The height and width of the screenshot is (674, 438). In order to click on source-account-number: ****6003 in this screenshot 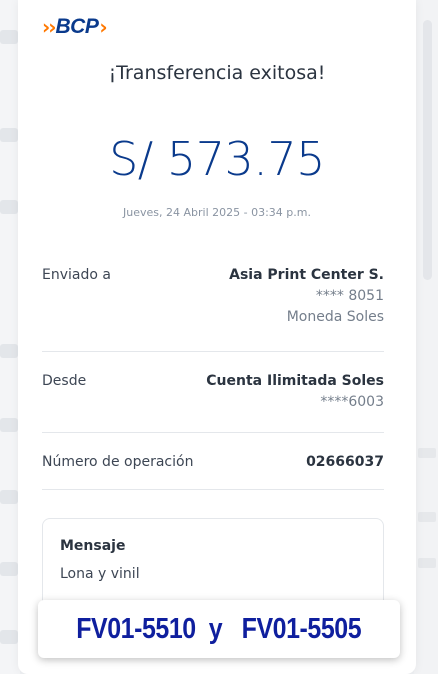, I will do `click(352, 402)`.